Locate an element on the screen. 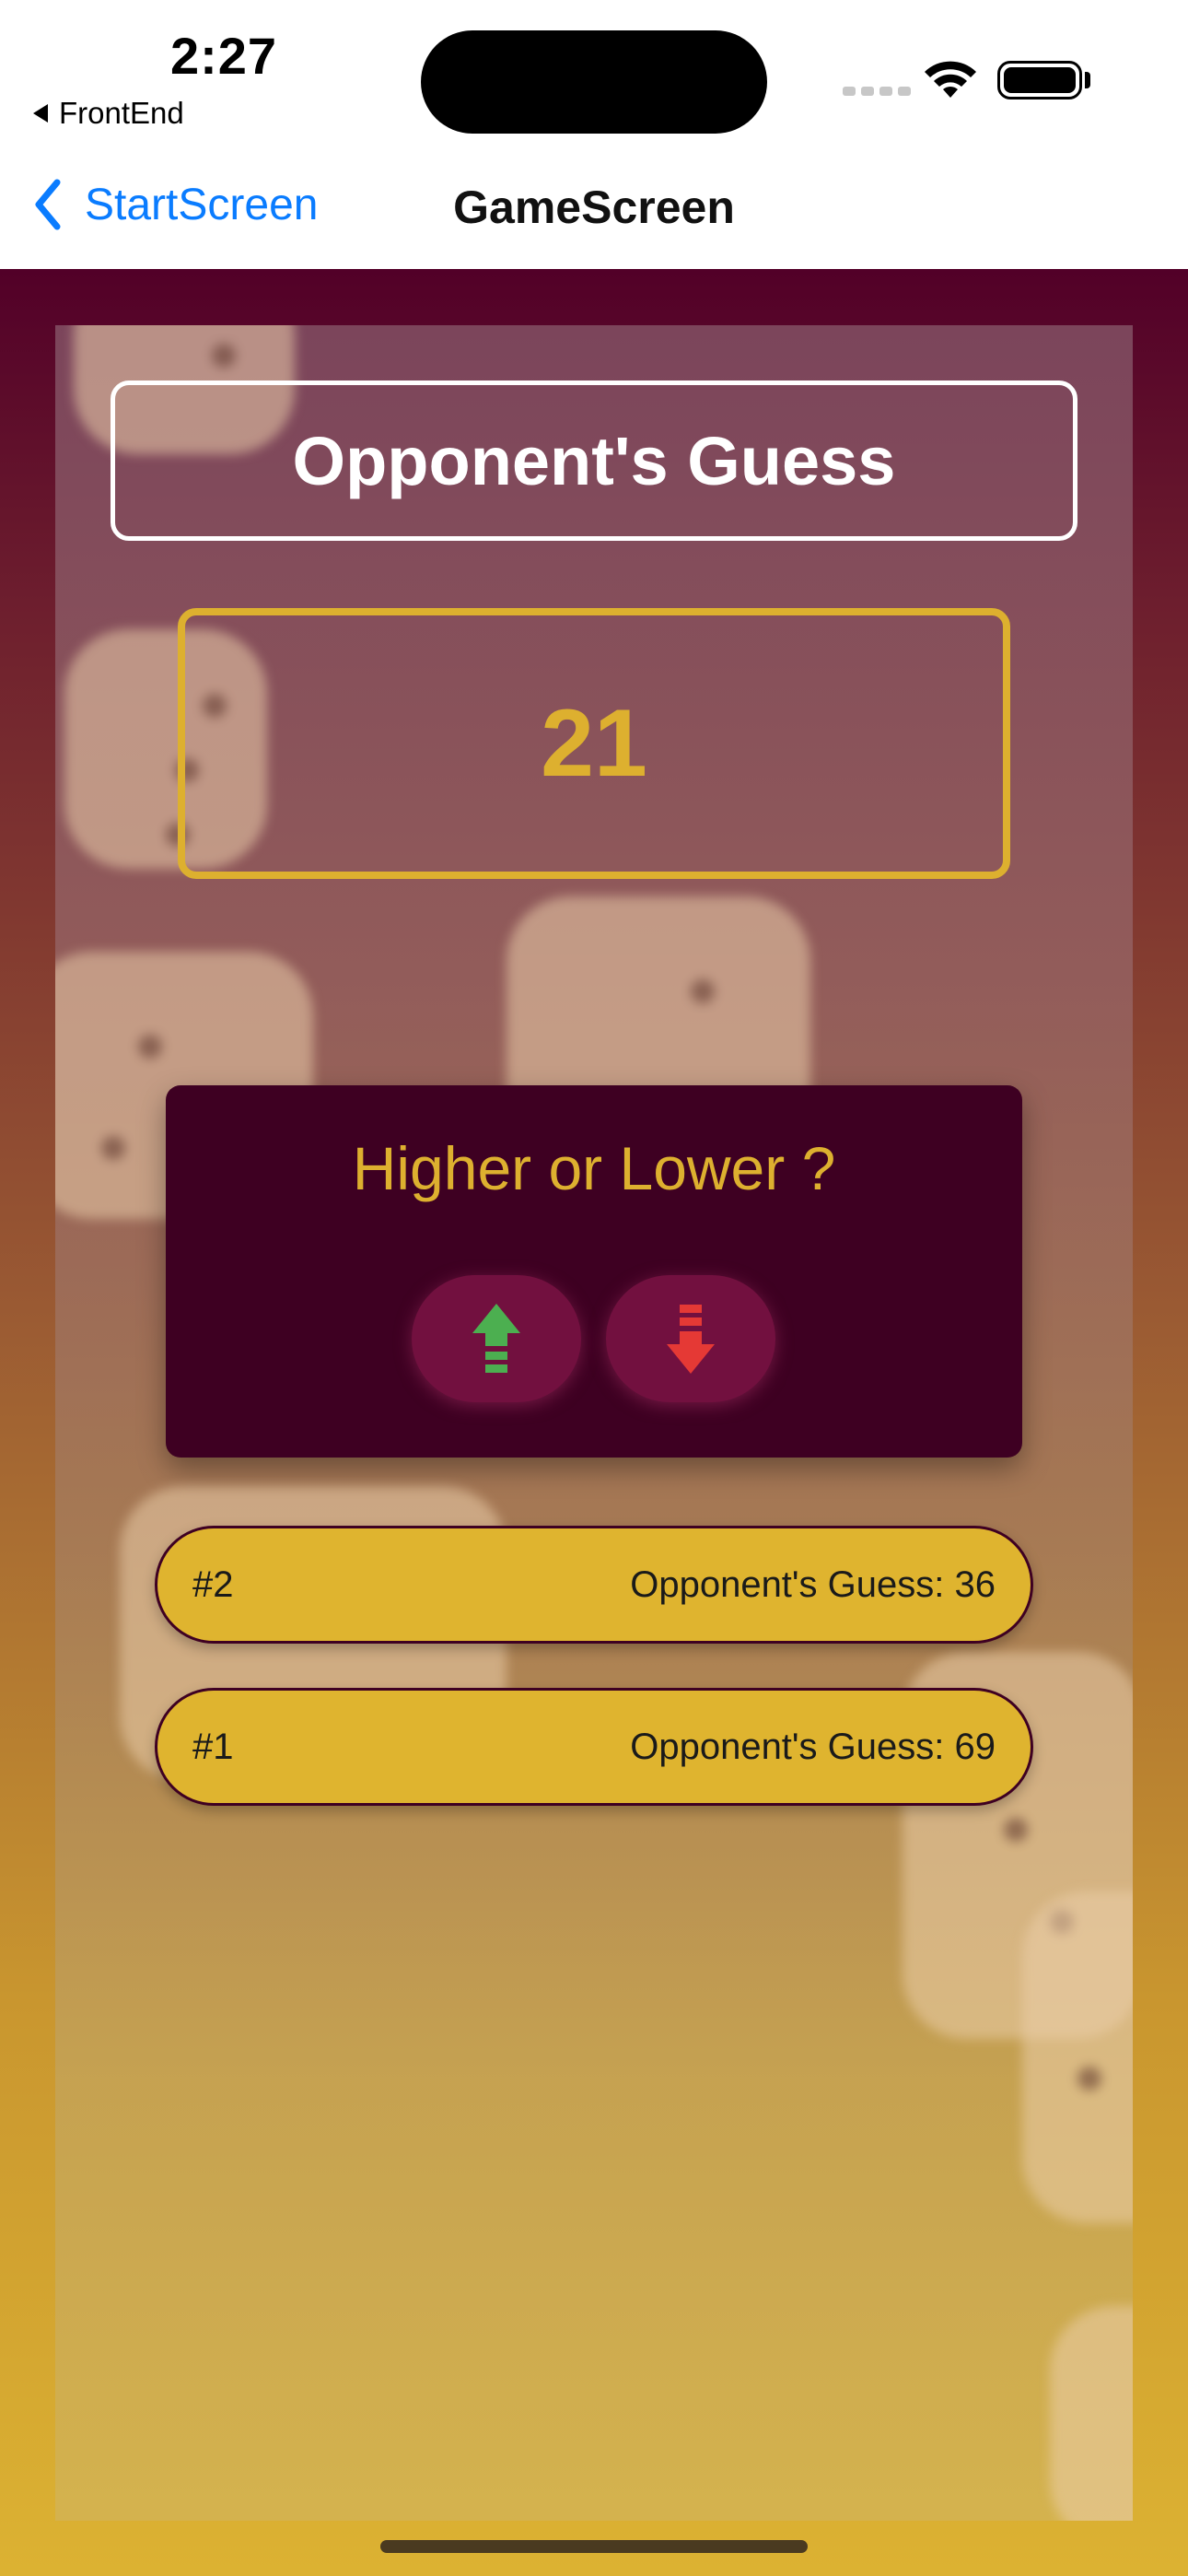  cellular-signal-icon is located at coordinates (877, 91).